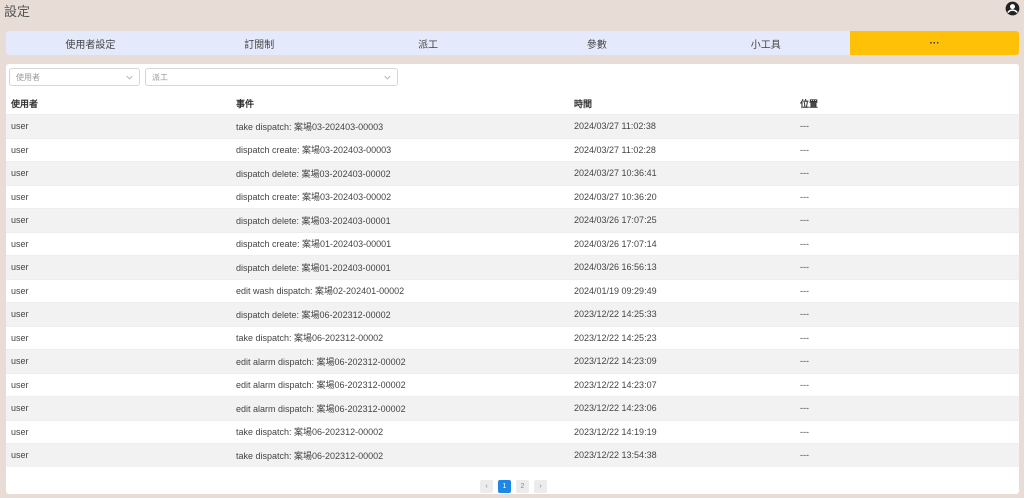  What do you see at coordinates (313, 173) in the screenshot?
I see `cell-event: dispatch delete: 案場03-202403-00002` at bounding box center [313, 173].